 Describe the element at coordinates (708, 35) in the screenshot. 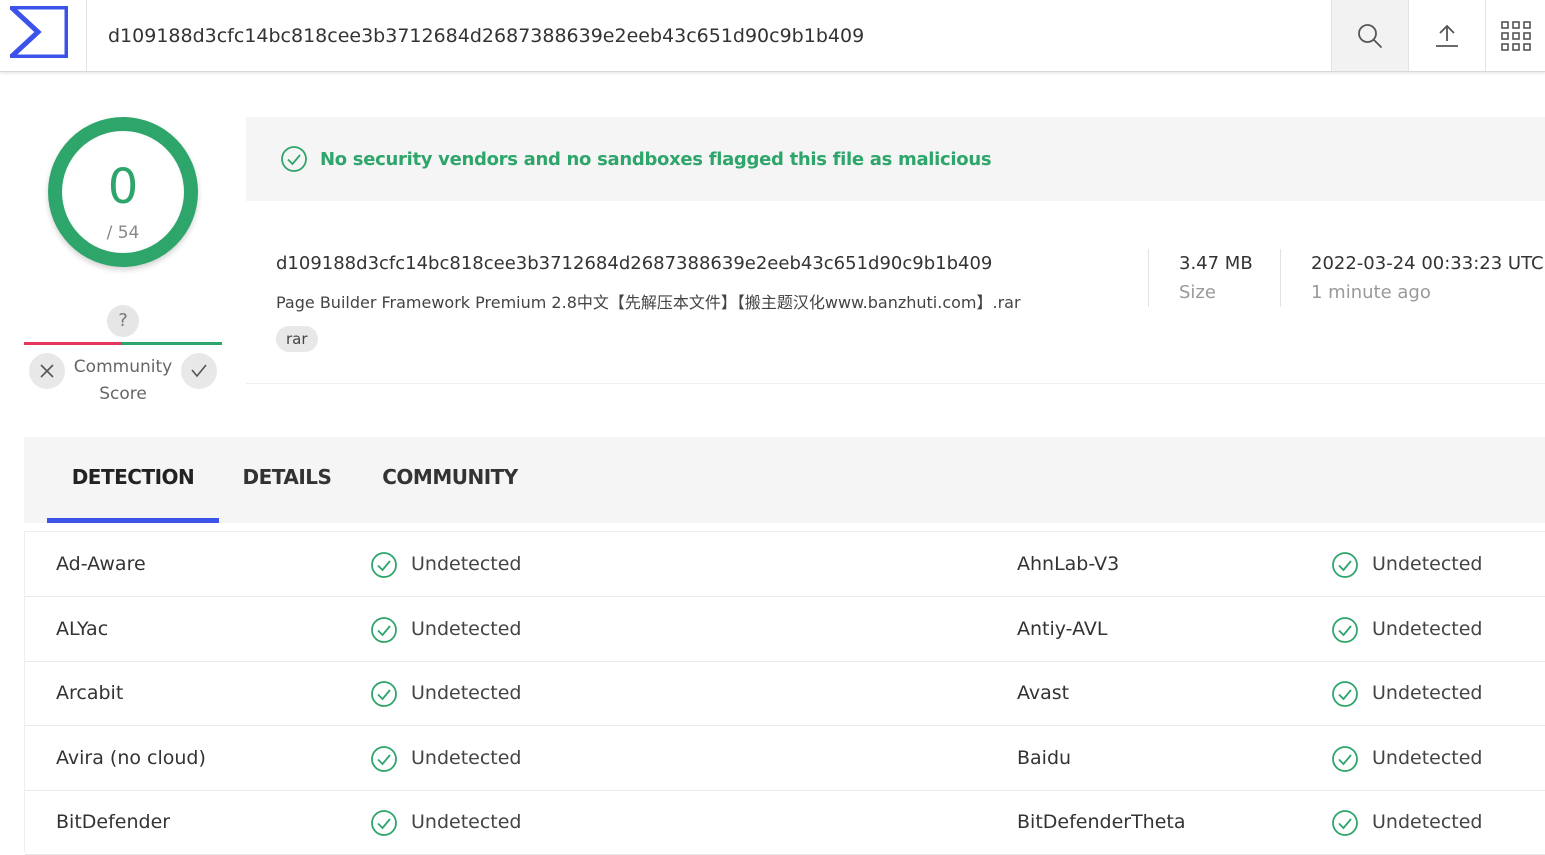

I see `search-input` at that location.